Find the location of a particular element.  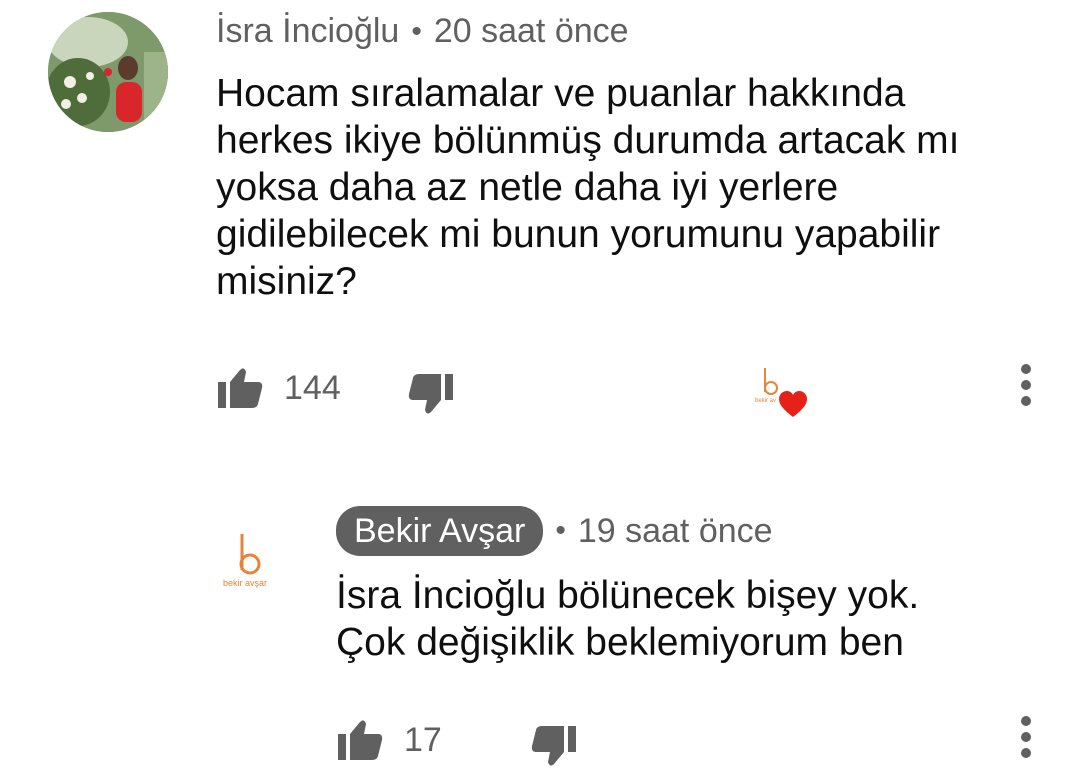

comment-meta: İsra İncioğlu • 20 saat önce is located at coordinates (422, 31).